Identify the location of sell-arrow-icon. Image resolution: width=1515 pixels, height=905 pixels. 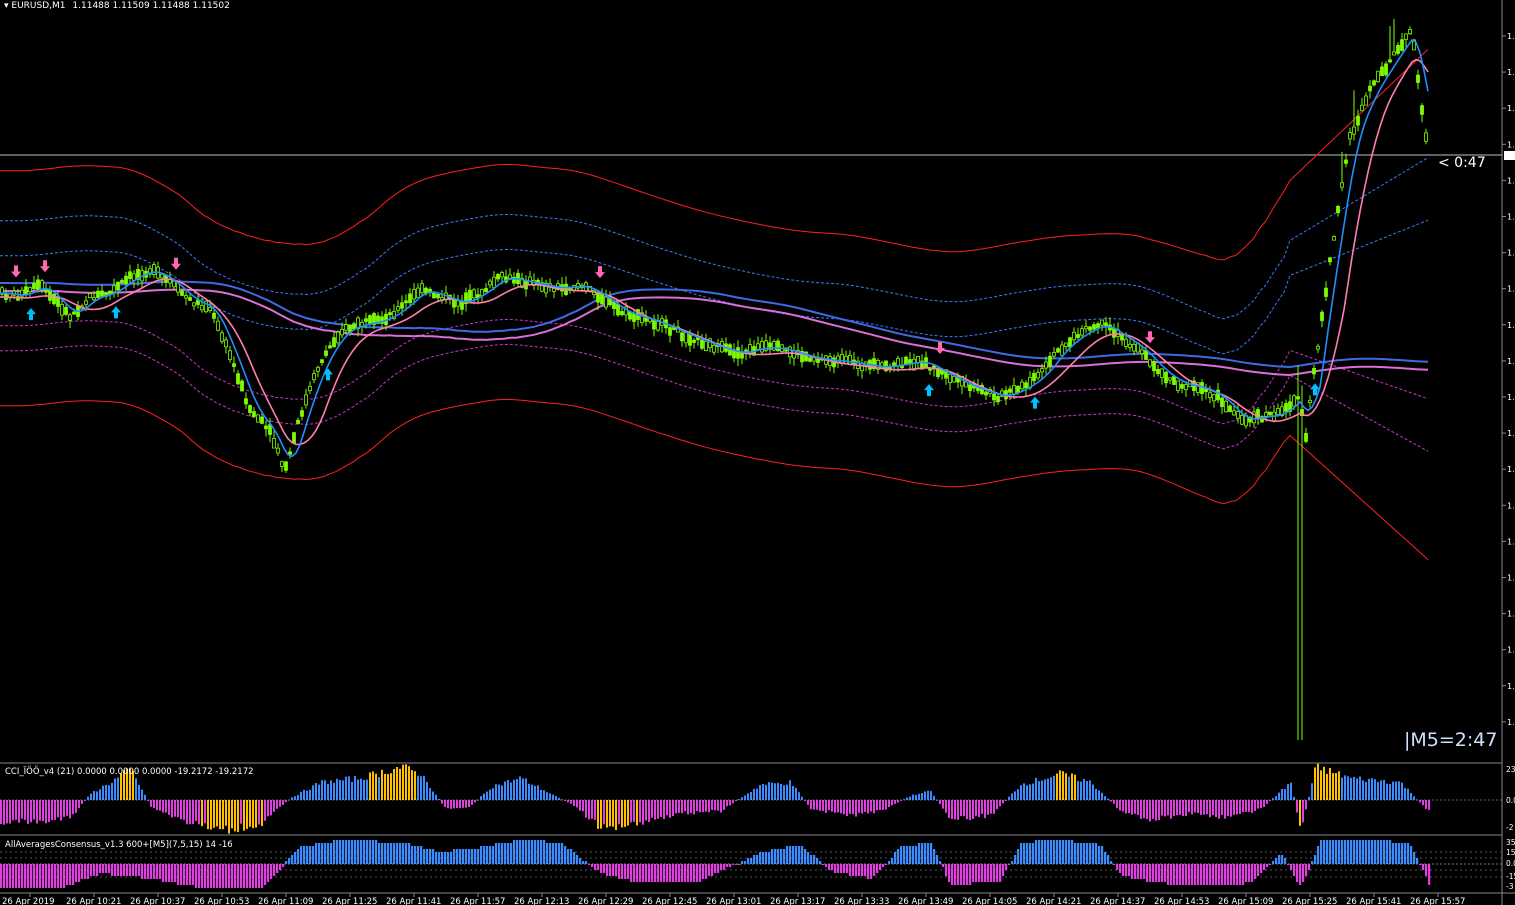
(1150, 337).